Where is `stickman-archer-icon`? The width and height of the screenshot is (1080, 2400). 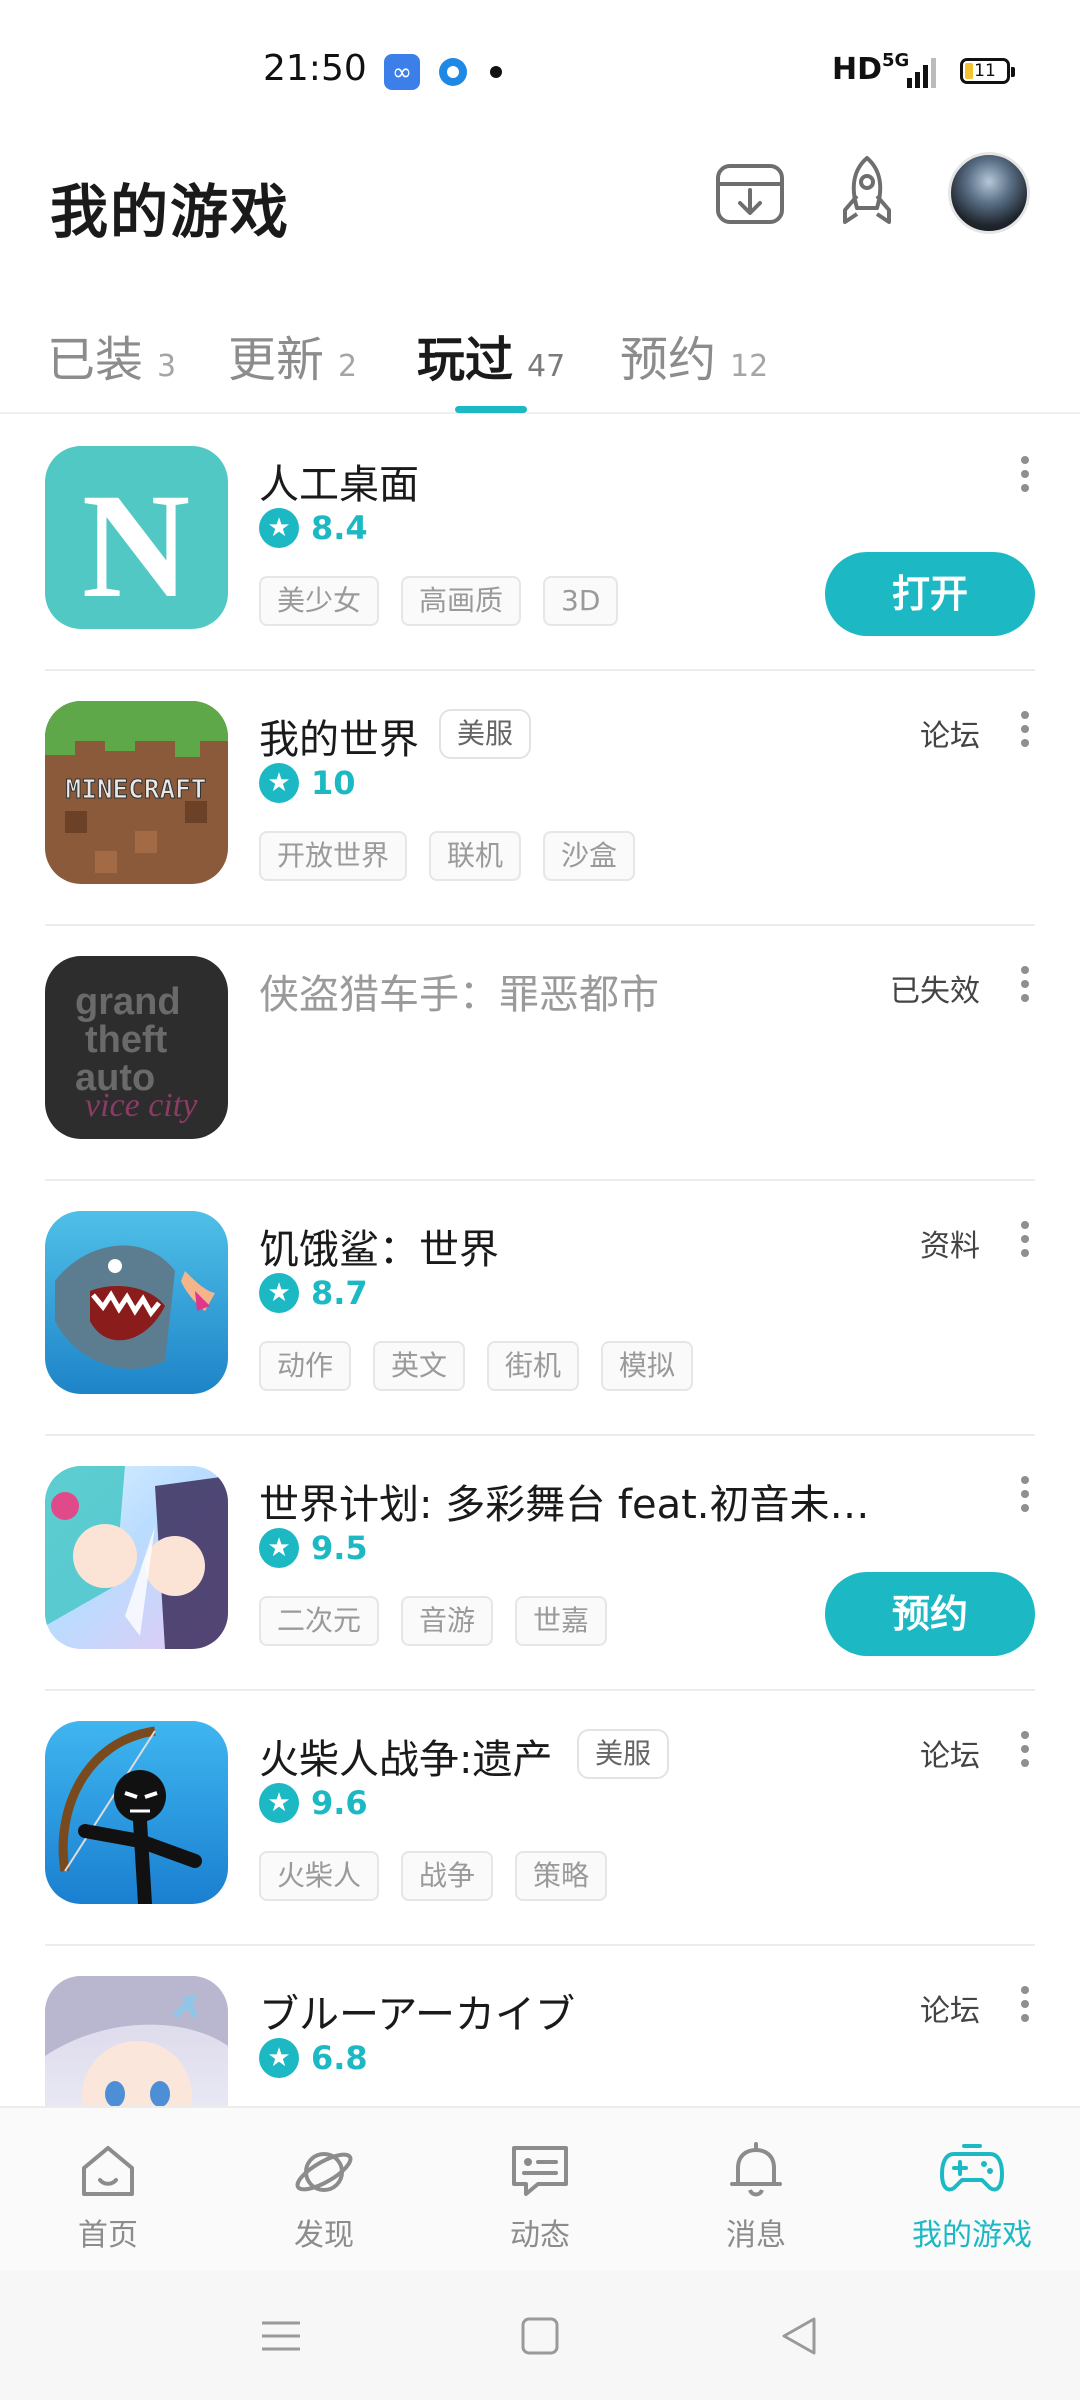
stickman-archer-icon is located at coordinates (136, 1812).